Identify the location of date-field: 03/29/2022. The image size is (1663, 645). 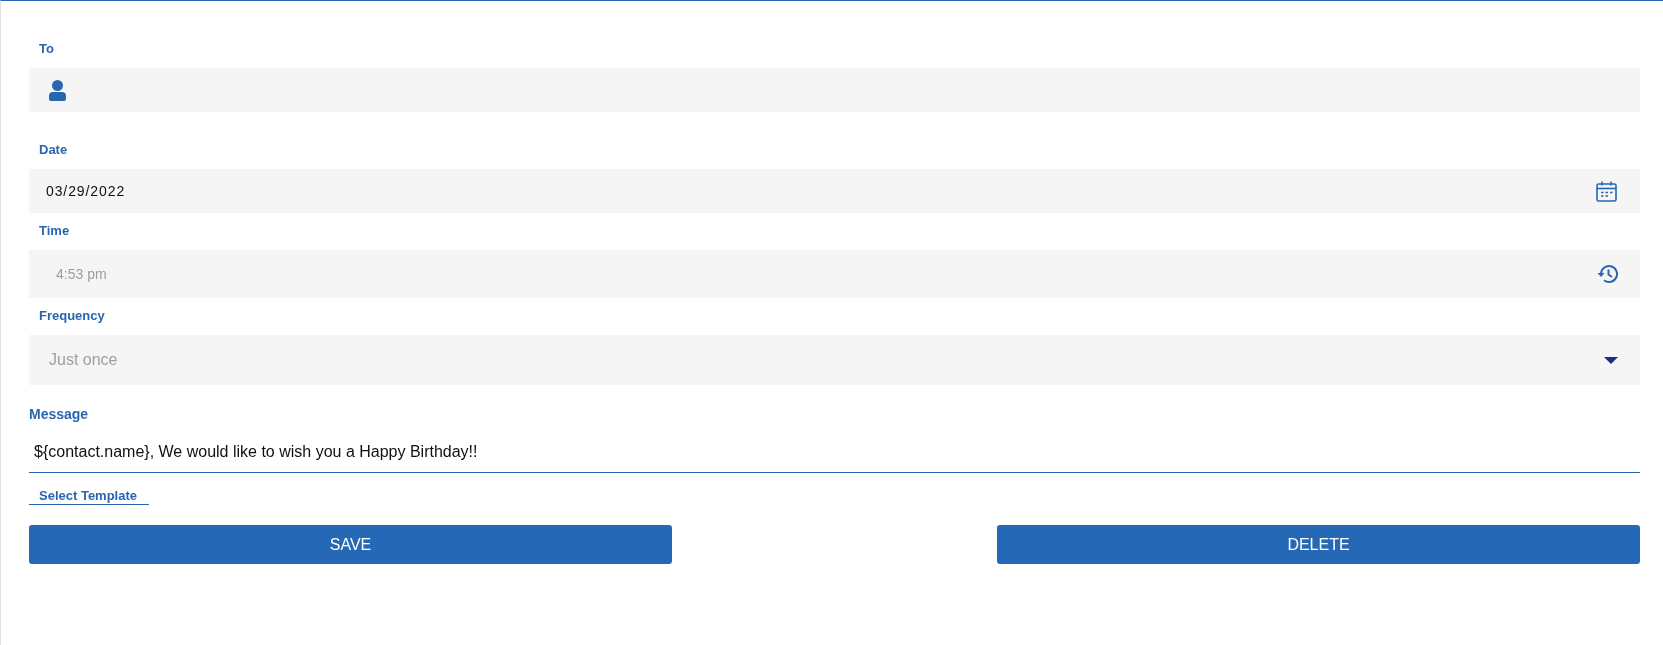
(834, 191).